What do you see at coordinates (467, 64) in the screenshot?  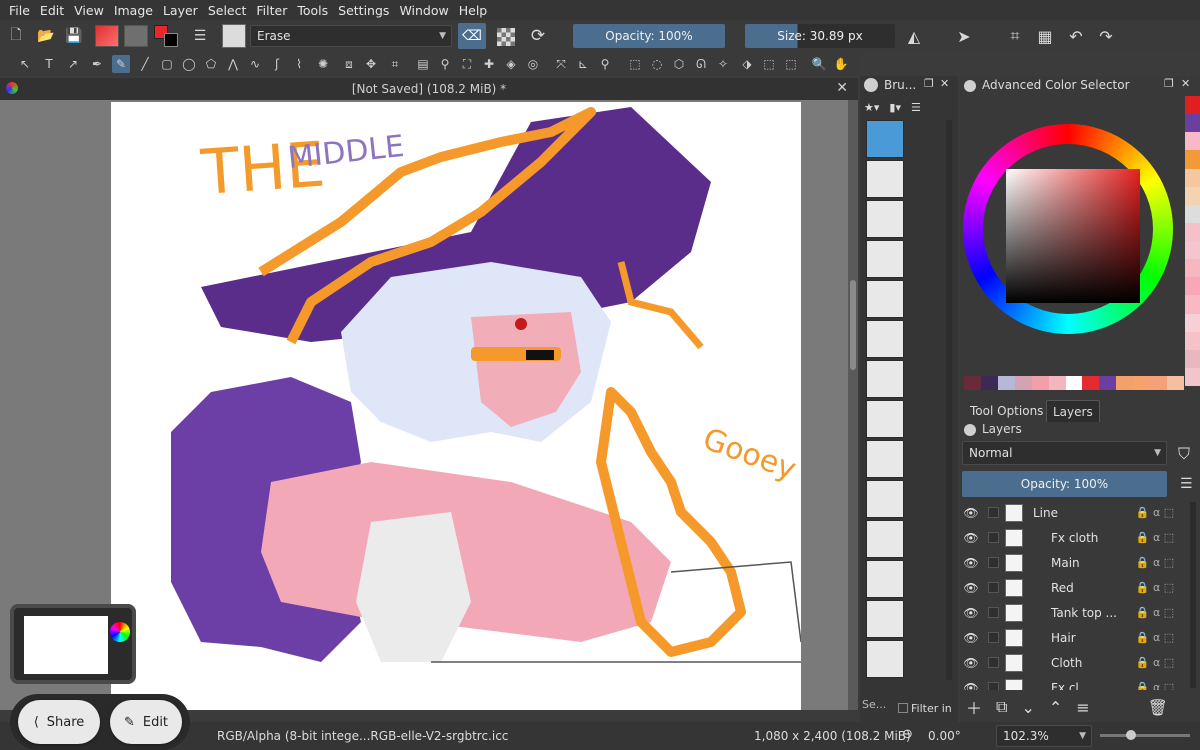 I see `colorize-mask-icon: ⛶` at bounding box center [467, 64].